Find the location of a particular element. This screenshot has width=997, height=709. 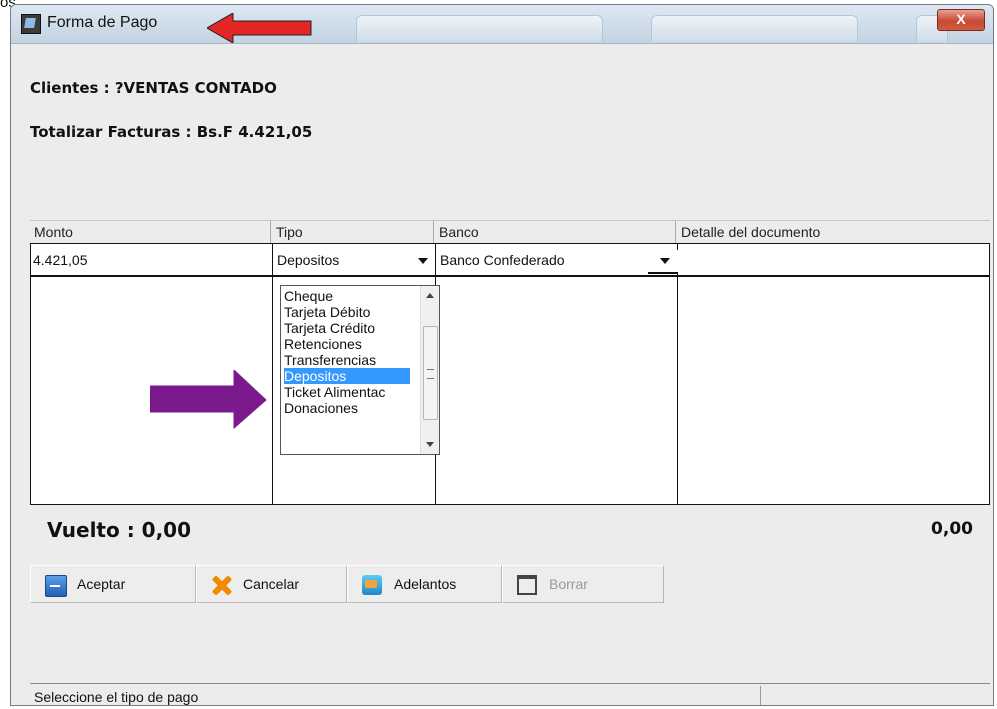

dropdown-option: Retenciones is located at coordinates (347, 344).